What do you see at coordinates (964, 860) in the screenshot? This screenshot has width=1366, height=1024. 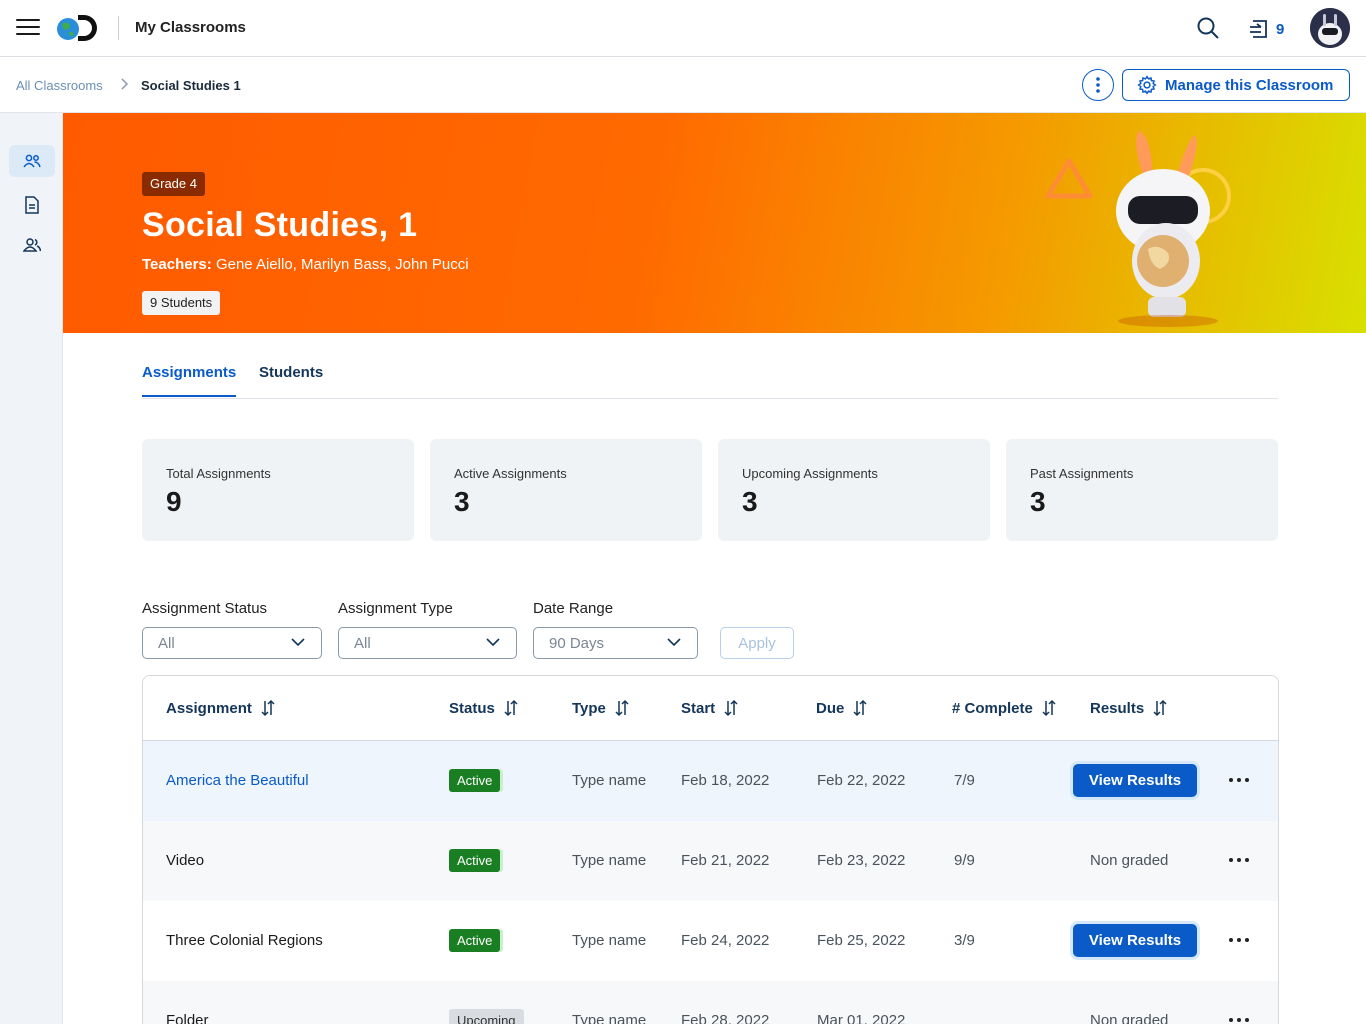 I see `complete-cell: 9/9` at bounding box center [964, 860].